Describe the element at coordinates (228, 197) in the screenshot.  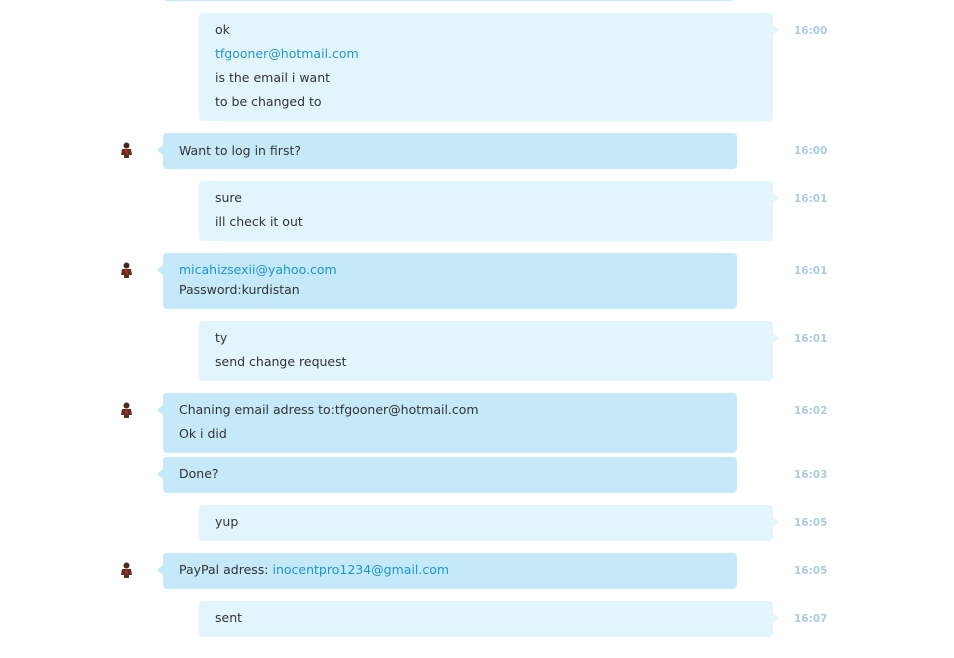
I see `message-text: sure` at that location.